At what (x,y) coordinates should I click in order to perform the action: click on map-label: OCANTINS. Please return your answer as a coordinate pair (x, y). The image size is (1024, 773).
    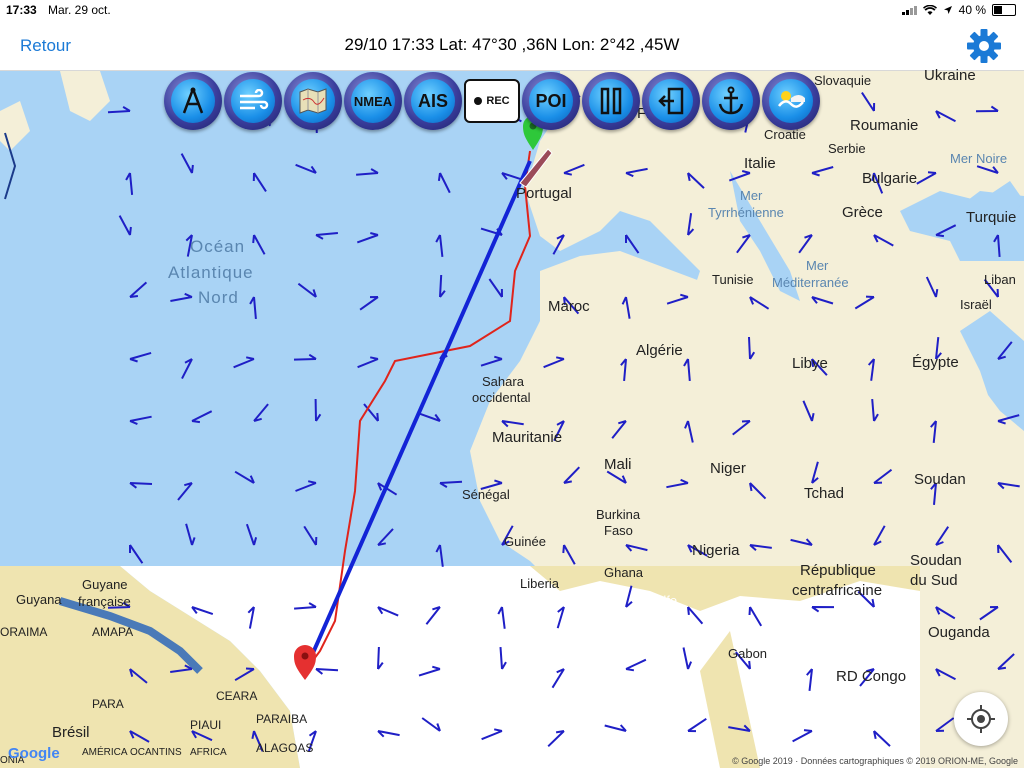
    Looking at the image, I should click on (156, 752).